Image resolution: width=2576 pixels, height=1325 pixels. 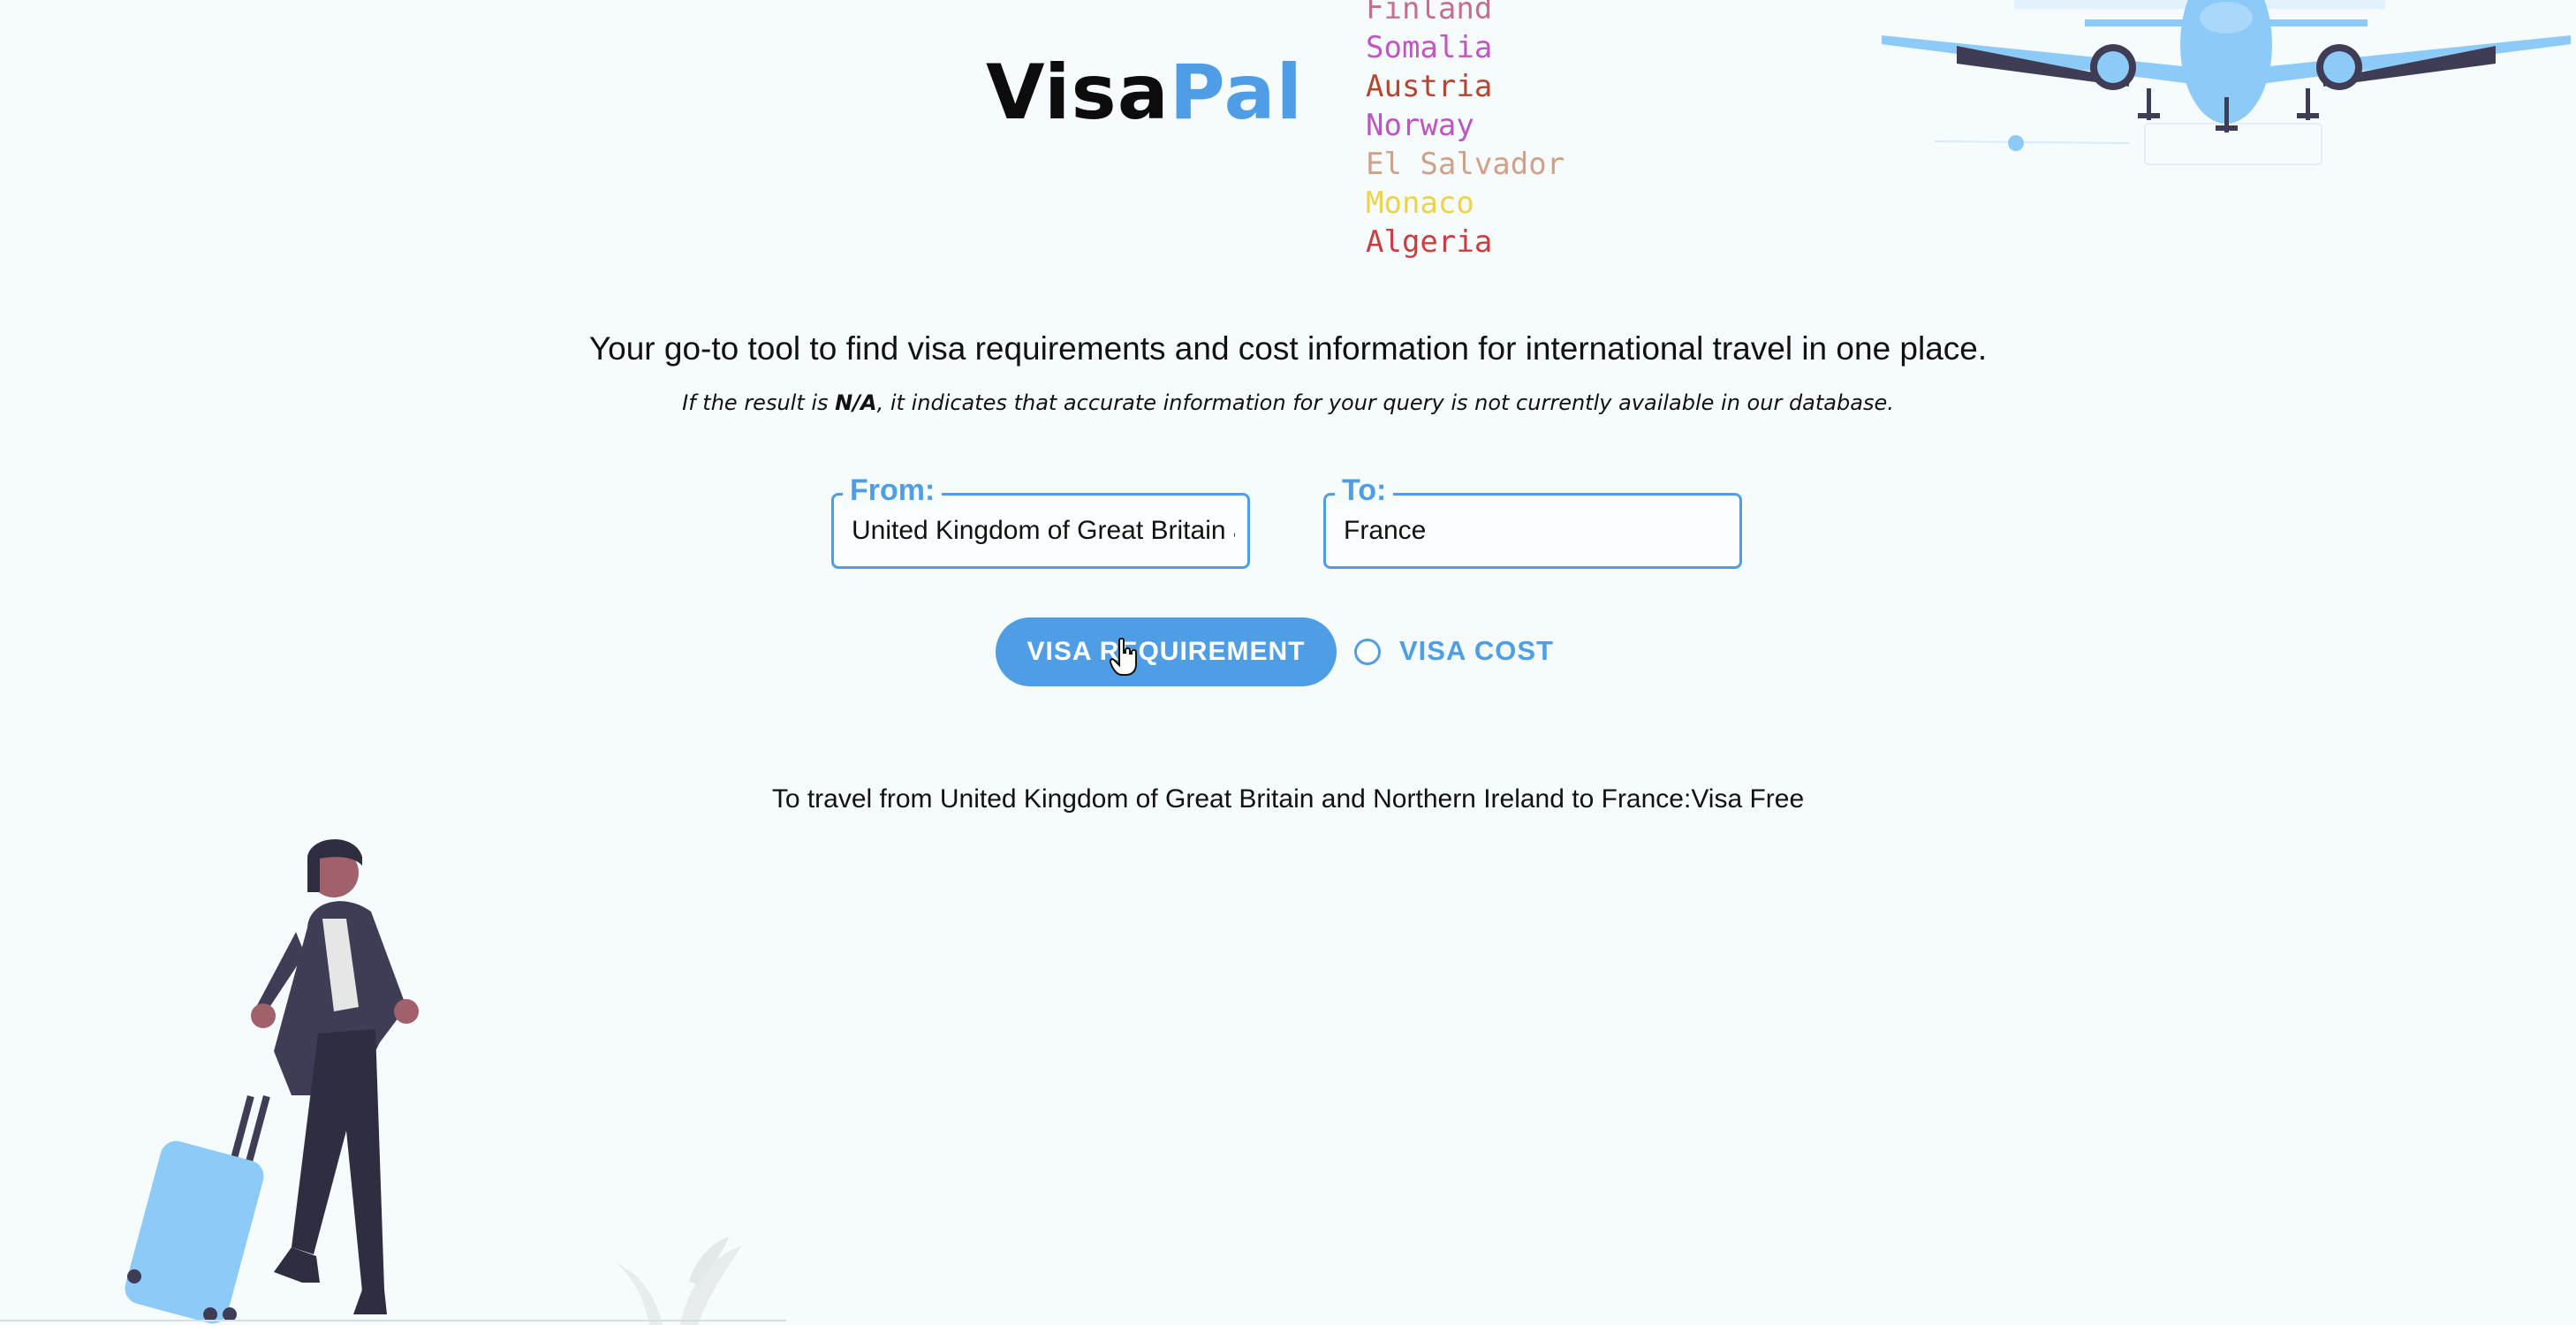 I want to click on from-input, so click(x=1044, y=530).